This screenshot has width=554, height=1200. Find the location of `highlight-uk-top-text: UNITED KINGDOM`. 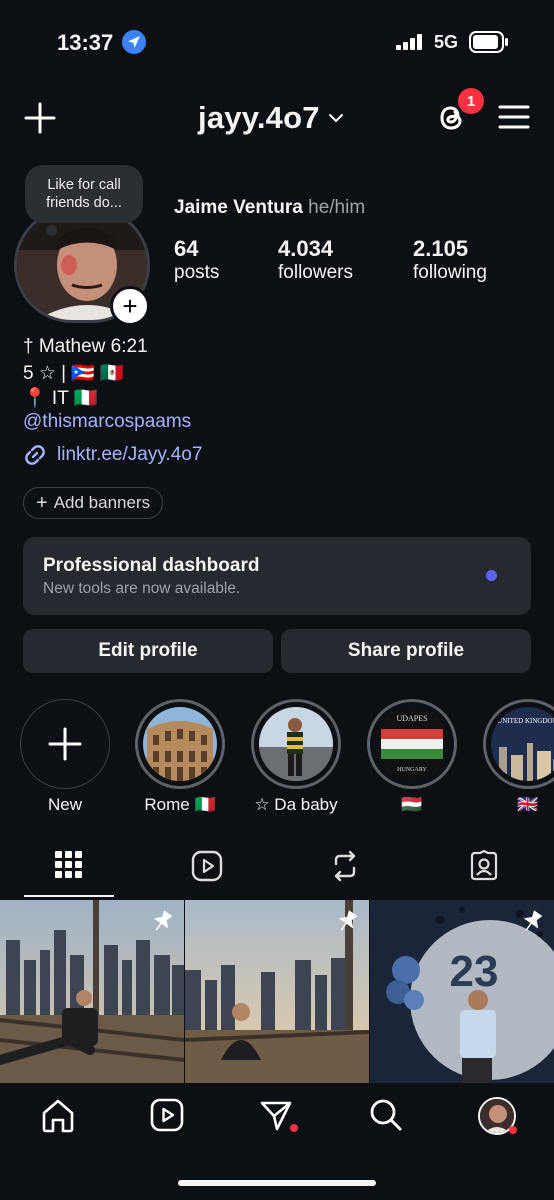

highlight-uk-top-text: UNITED KINGDOM is located at coordinates (525, 721).